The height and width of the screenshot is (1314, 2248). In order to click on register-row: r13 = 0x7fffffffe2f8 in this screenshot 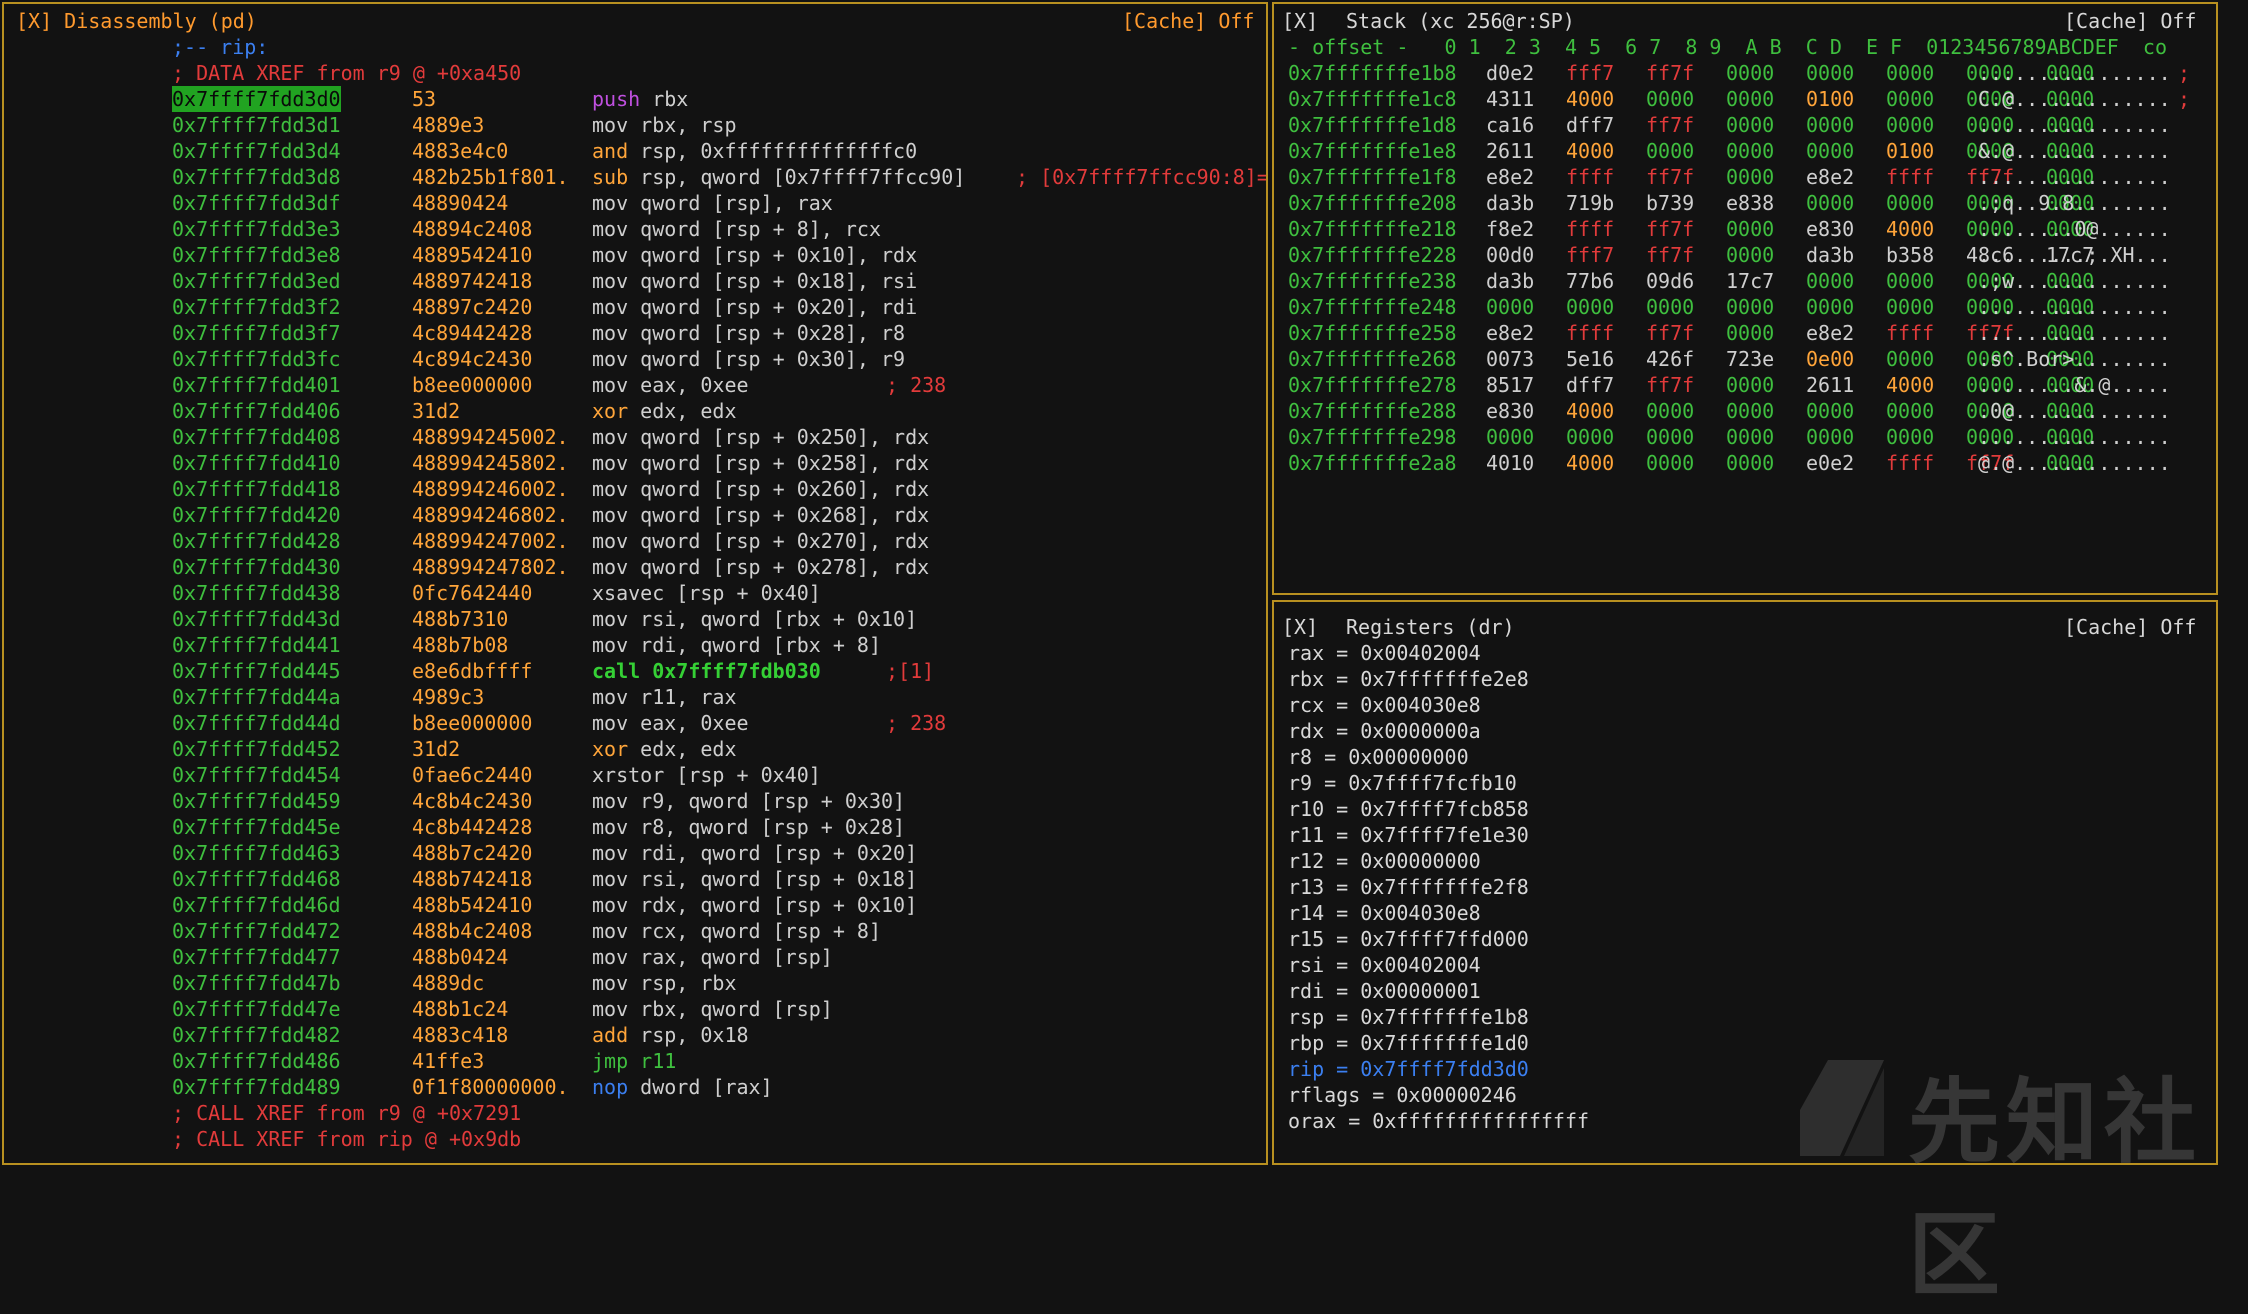, I will do `click(1408, 887)`.